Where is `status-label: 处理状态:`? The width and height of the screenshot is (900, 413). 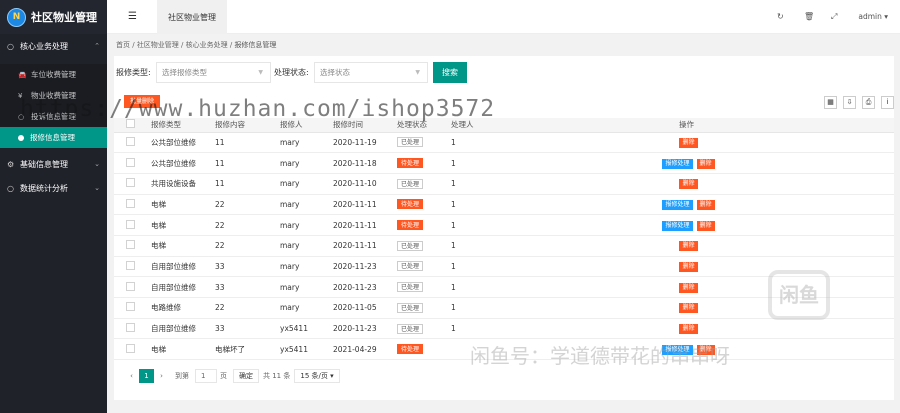 status-label: 处理状态: is located at coordinates (291, 72).